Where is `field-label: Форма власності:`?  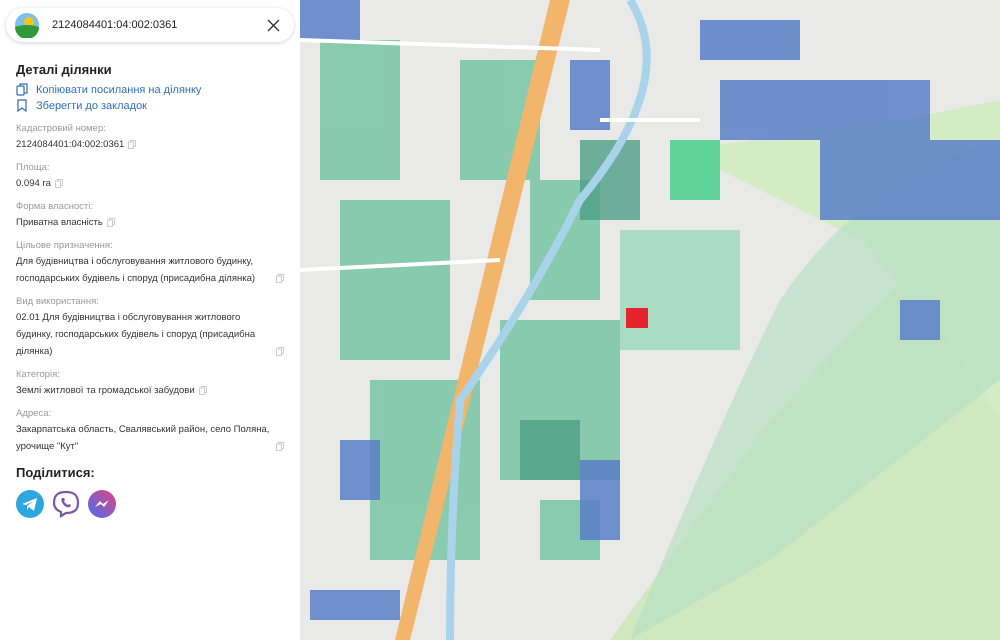
field-label: Форма власності: is located at coordinates (55, 207).